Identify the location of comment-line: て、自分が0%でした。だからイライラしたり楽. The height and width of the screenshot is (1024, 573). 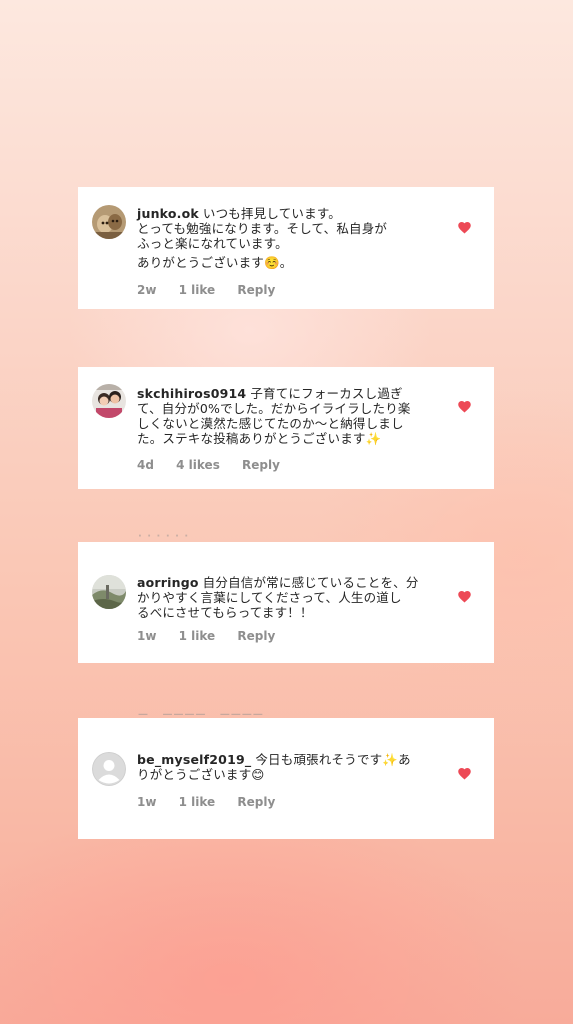
(274, 408).